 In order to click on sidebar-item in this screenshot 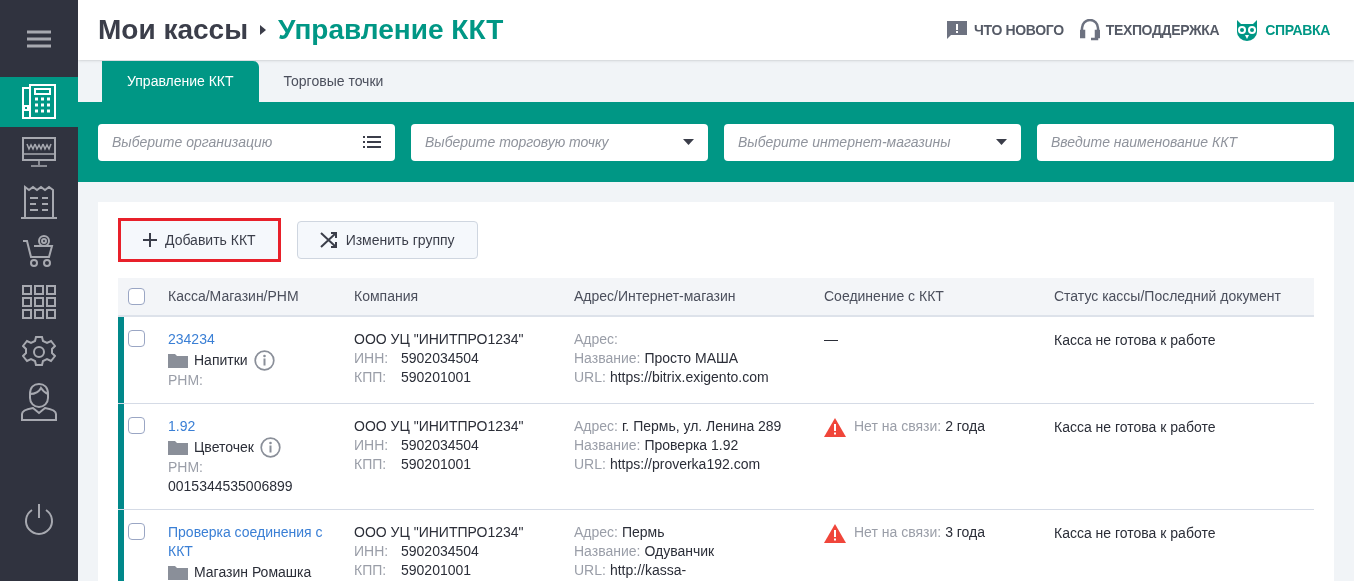, I will do `click(39, 102)`.